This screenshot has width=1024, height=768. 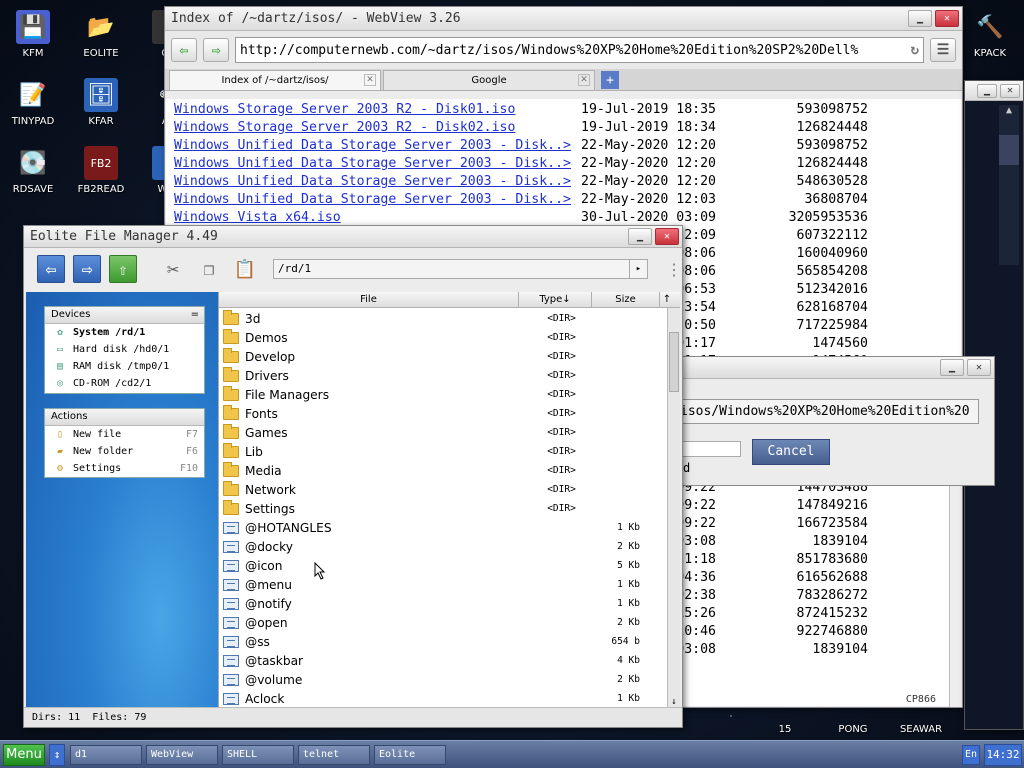 I want to click on switch-icon: ↕, so click(x=57, y=754).